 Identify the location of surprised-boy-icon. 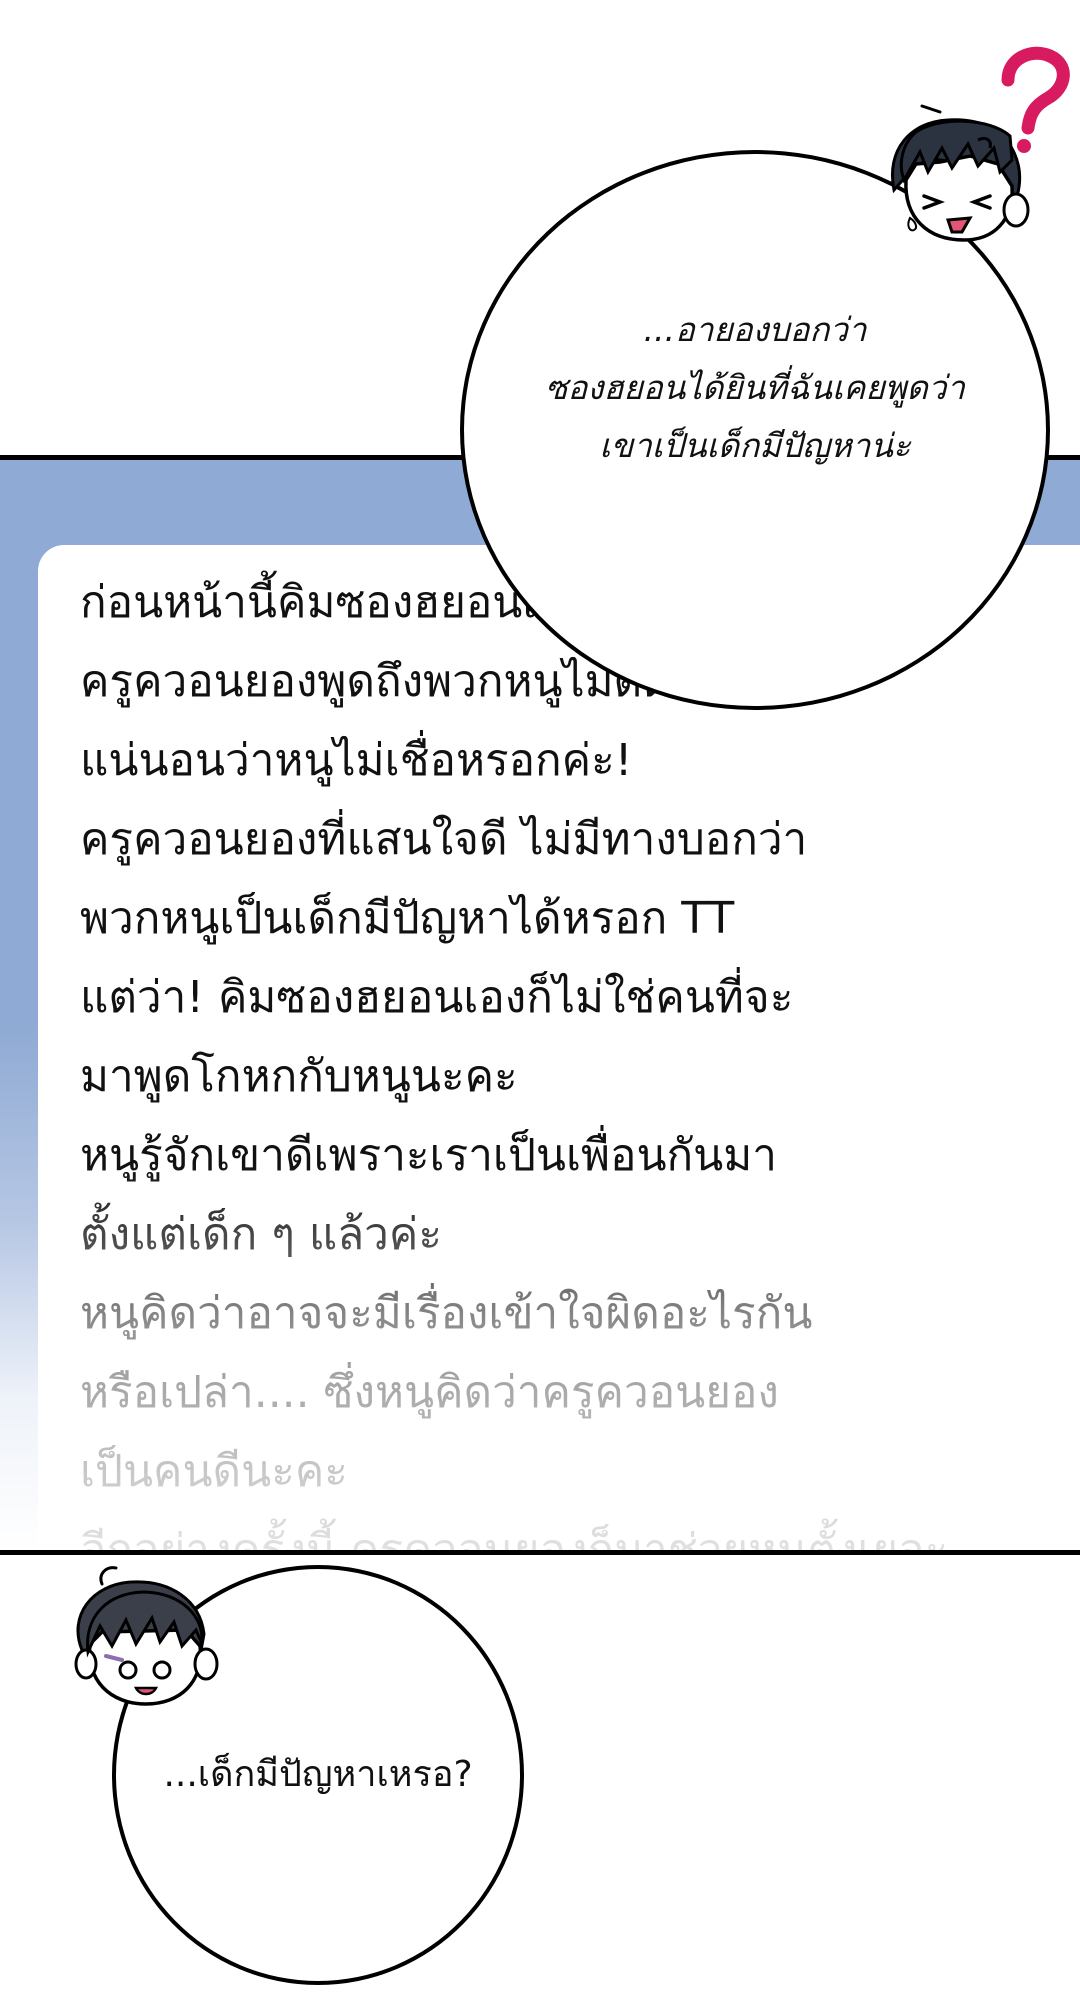
(147, 1635).